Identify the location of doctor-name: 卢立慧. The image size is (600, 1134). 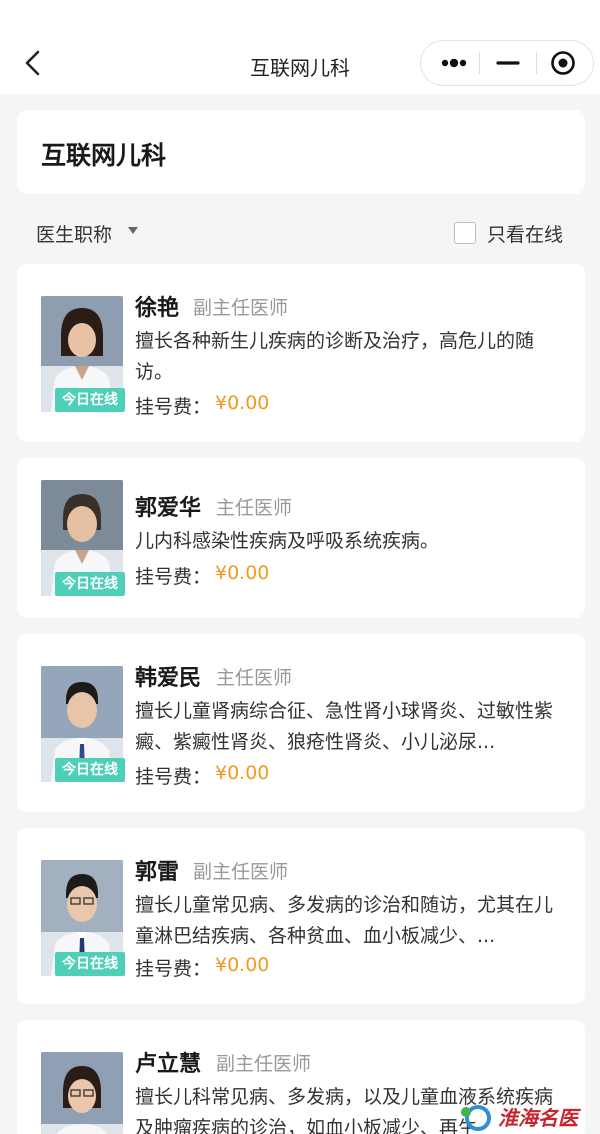
(168, 1064).